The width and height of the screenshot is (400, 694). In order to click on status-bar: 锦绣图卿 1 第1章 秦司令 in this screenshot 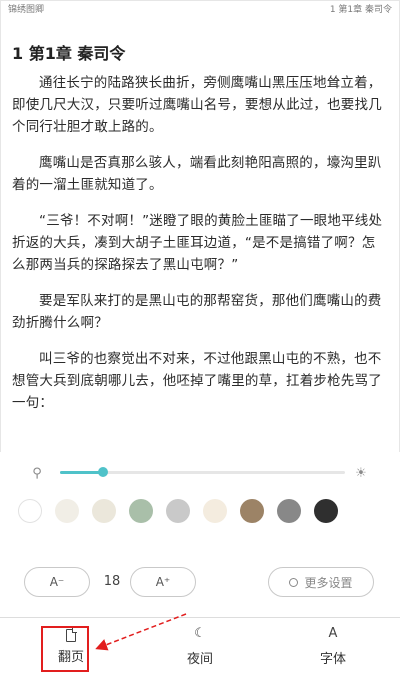, I will do `click(200, 9)`.